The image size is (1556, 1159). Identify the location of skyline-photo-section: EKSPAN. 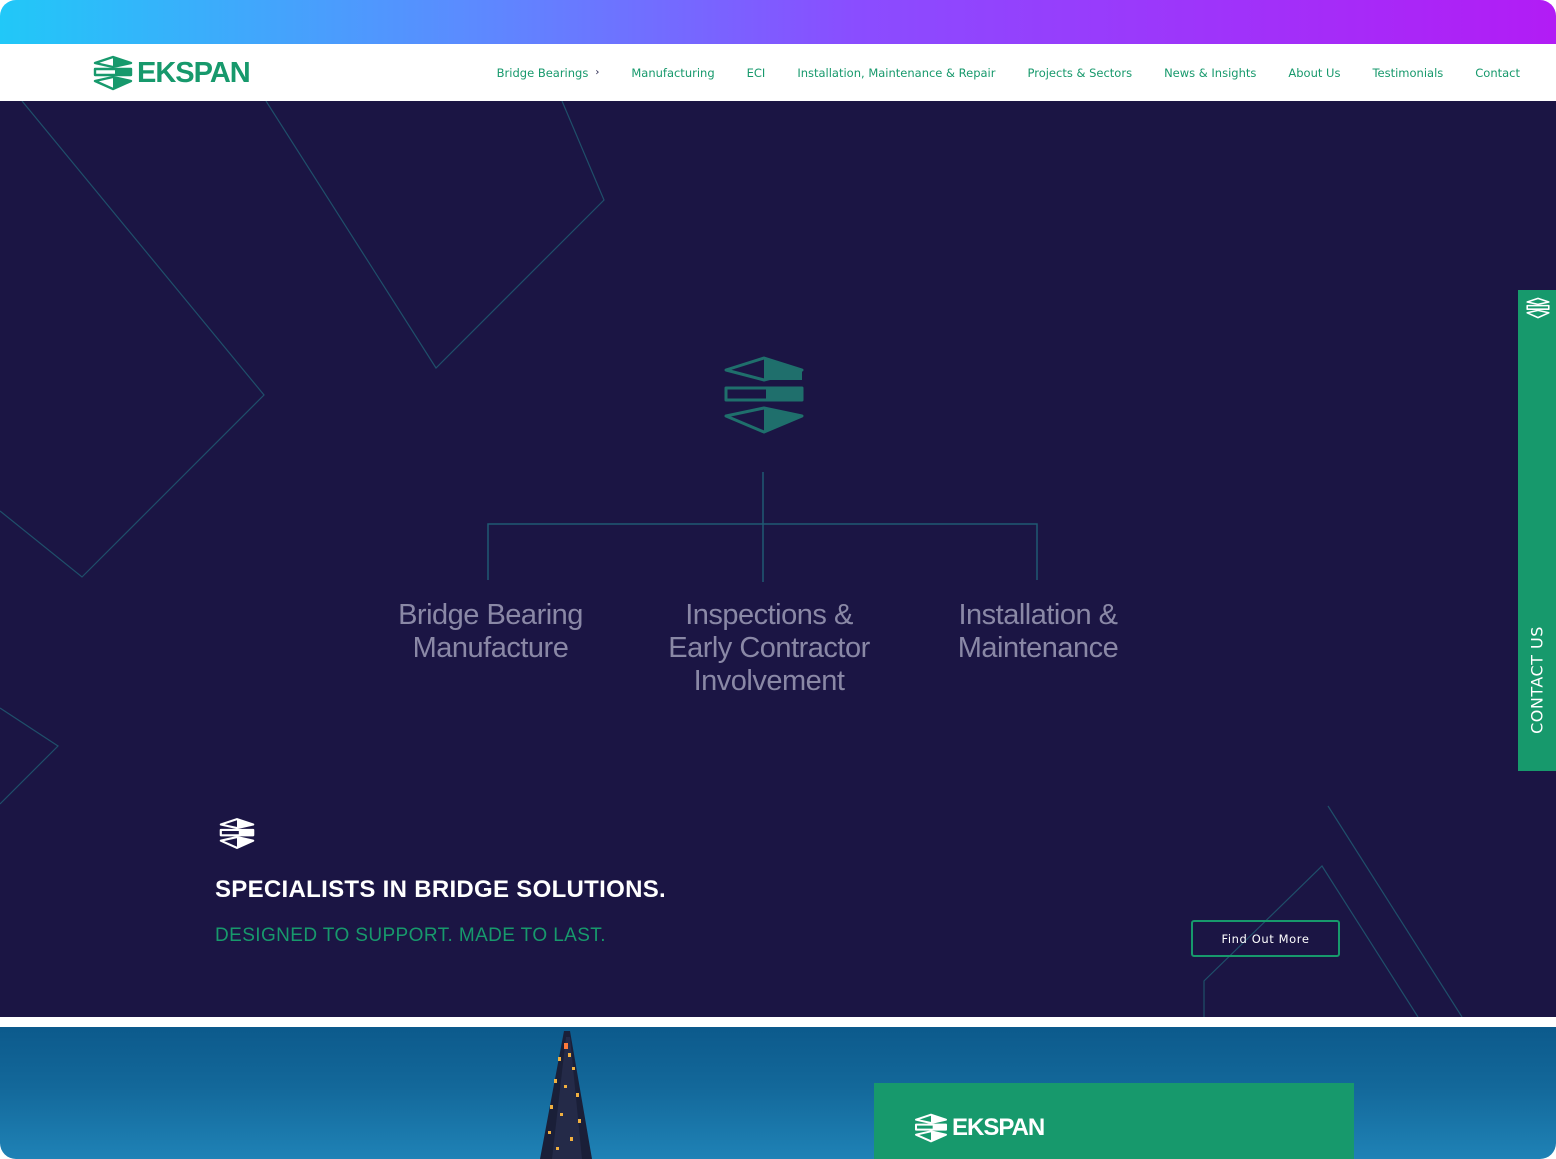
(778, 1093).